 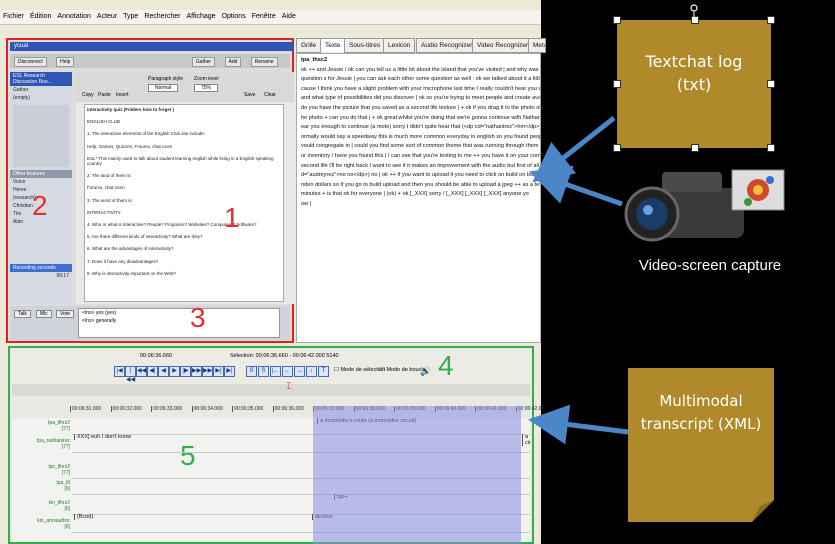 What do you see at coordinates (163, 371) in the screenshot?
I see `playback-control-button: ◀` at bounding box center [163, 371].